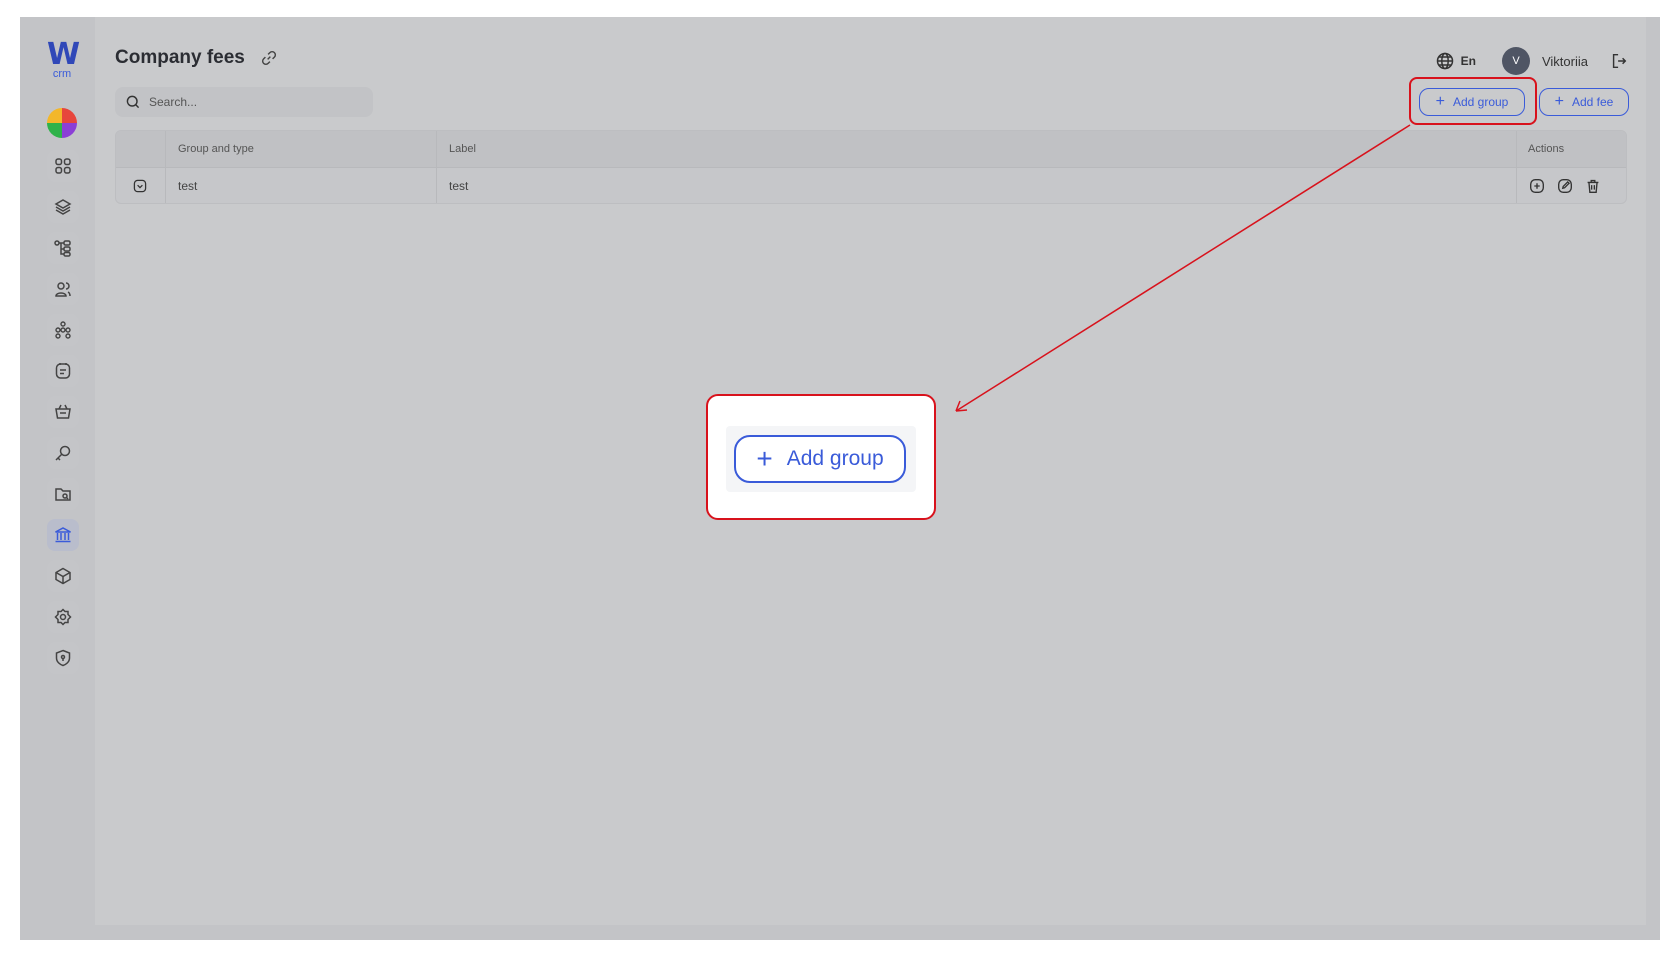 Image resolution: width=1680 pixels, height=963 pixels. Describe the element at coordinates (62, 123) in the screenshot. I see `color-wheel-icon` at that location.